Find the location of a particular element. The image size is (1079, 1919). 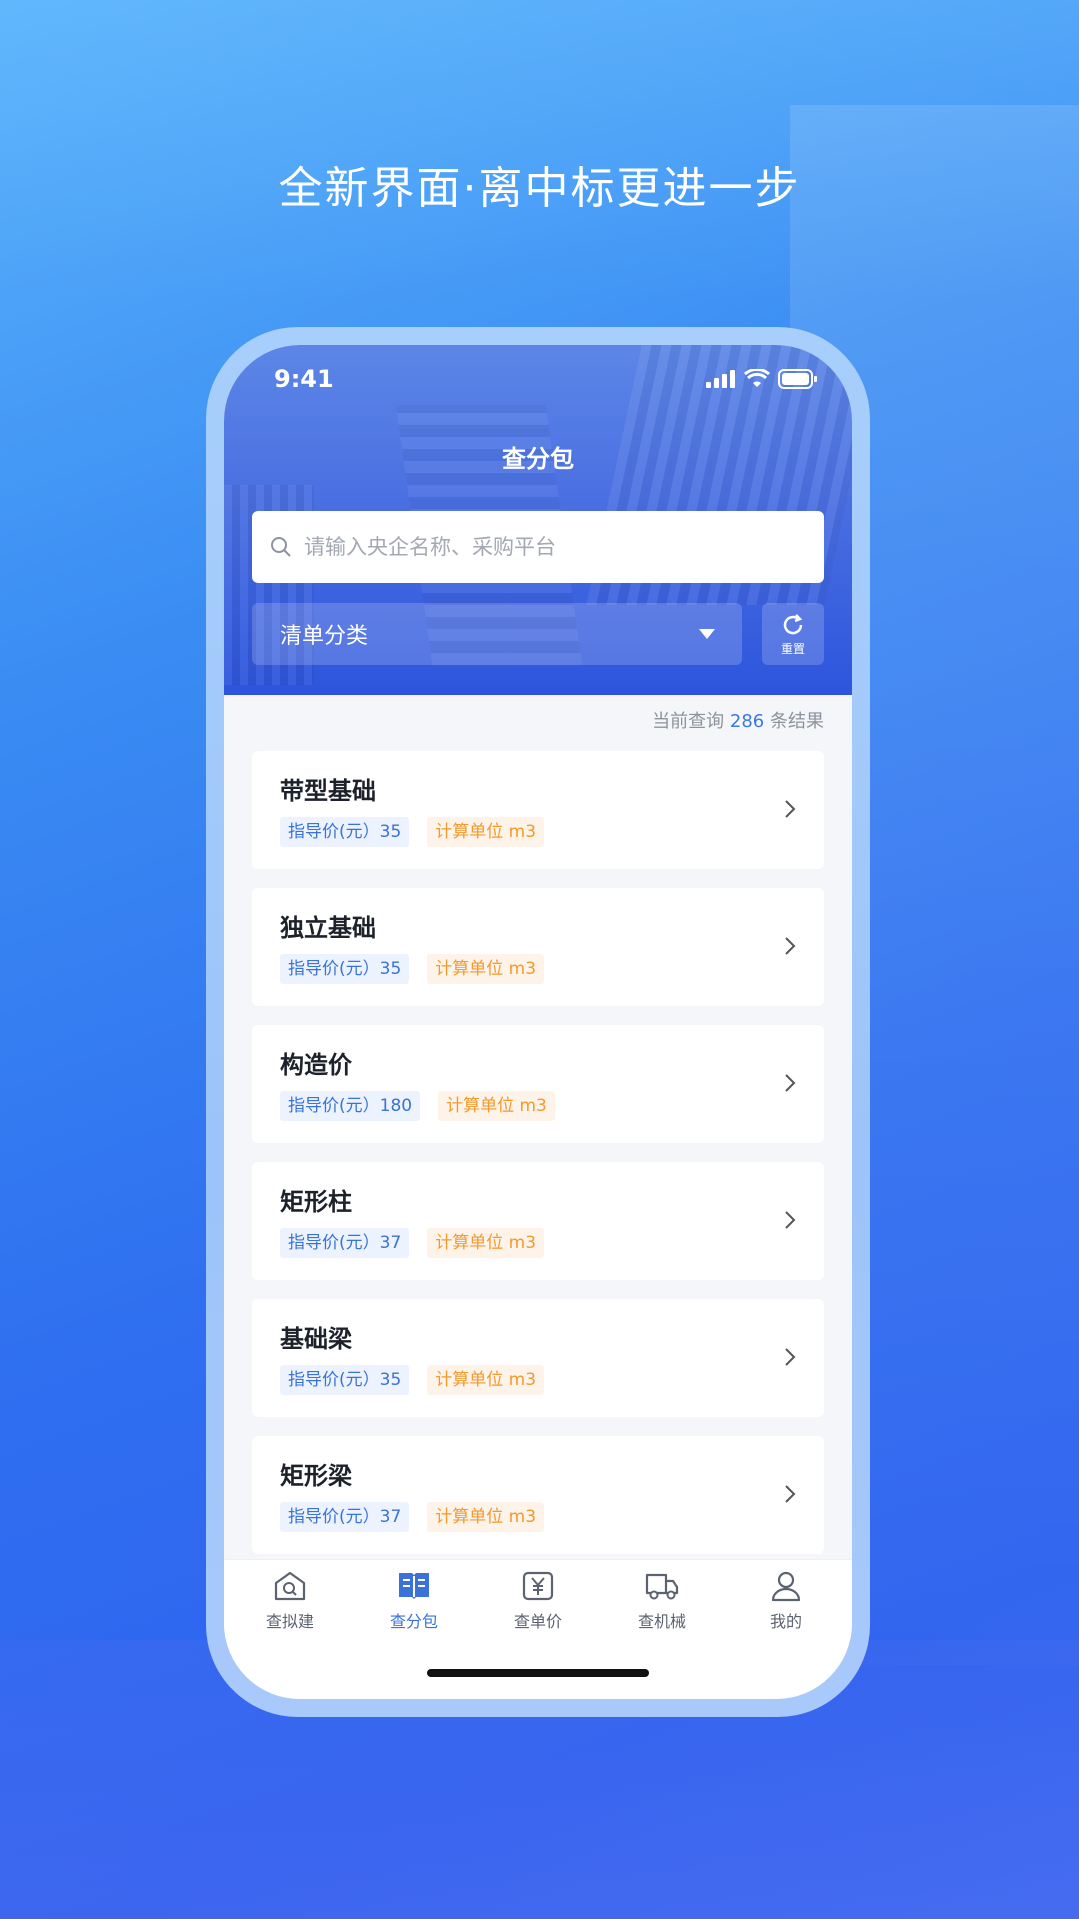

marketing-headline: 全新界面·离中标更进一步 is located at coordinates (539, 188).